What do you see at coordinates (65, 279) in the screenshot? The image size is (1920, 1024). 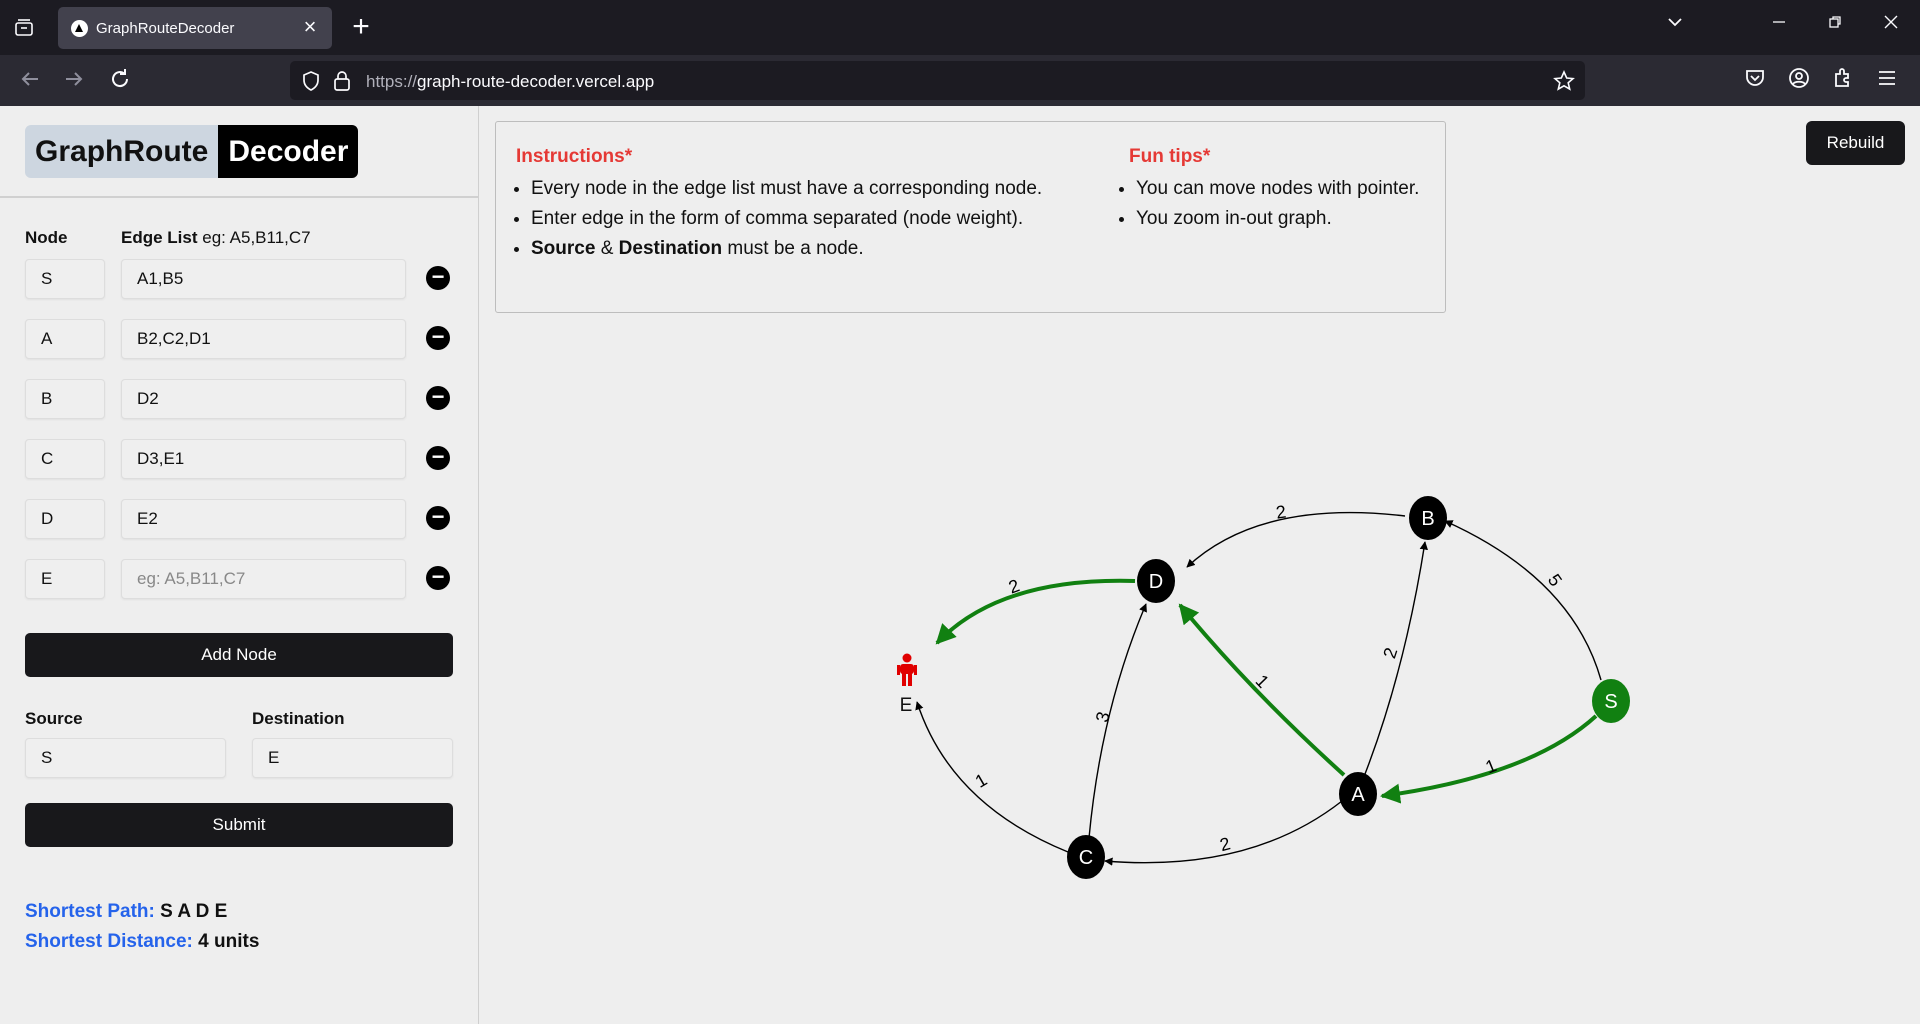 I see `node-name-input: S` at bounding box center [65, 279].